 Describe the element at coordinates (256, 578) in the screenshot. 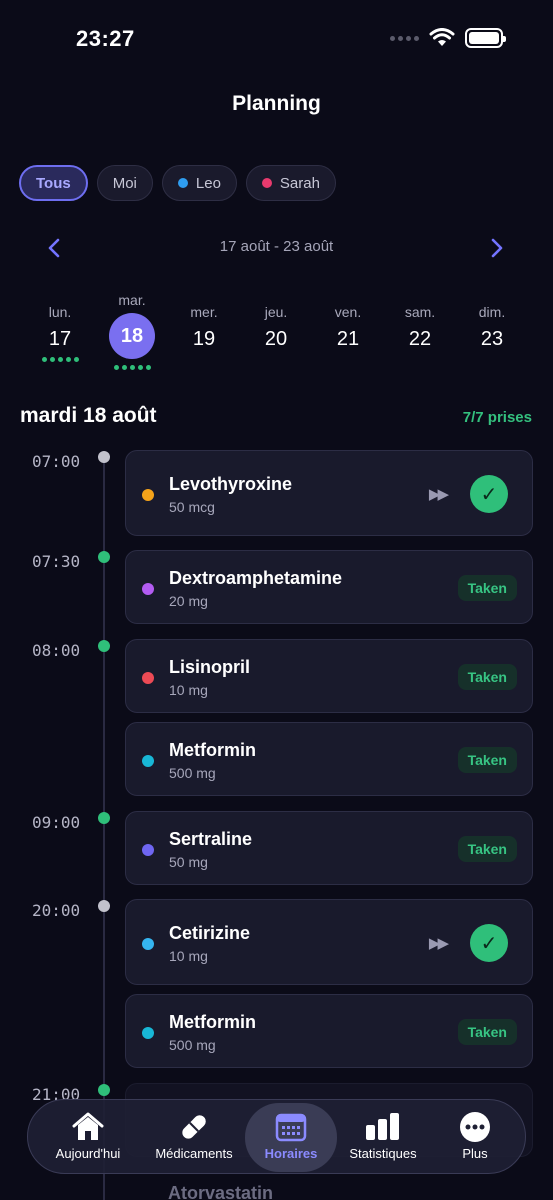

I see `med-name: Dextroamphetamine` at that location.